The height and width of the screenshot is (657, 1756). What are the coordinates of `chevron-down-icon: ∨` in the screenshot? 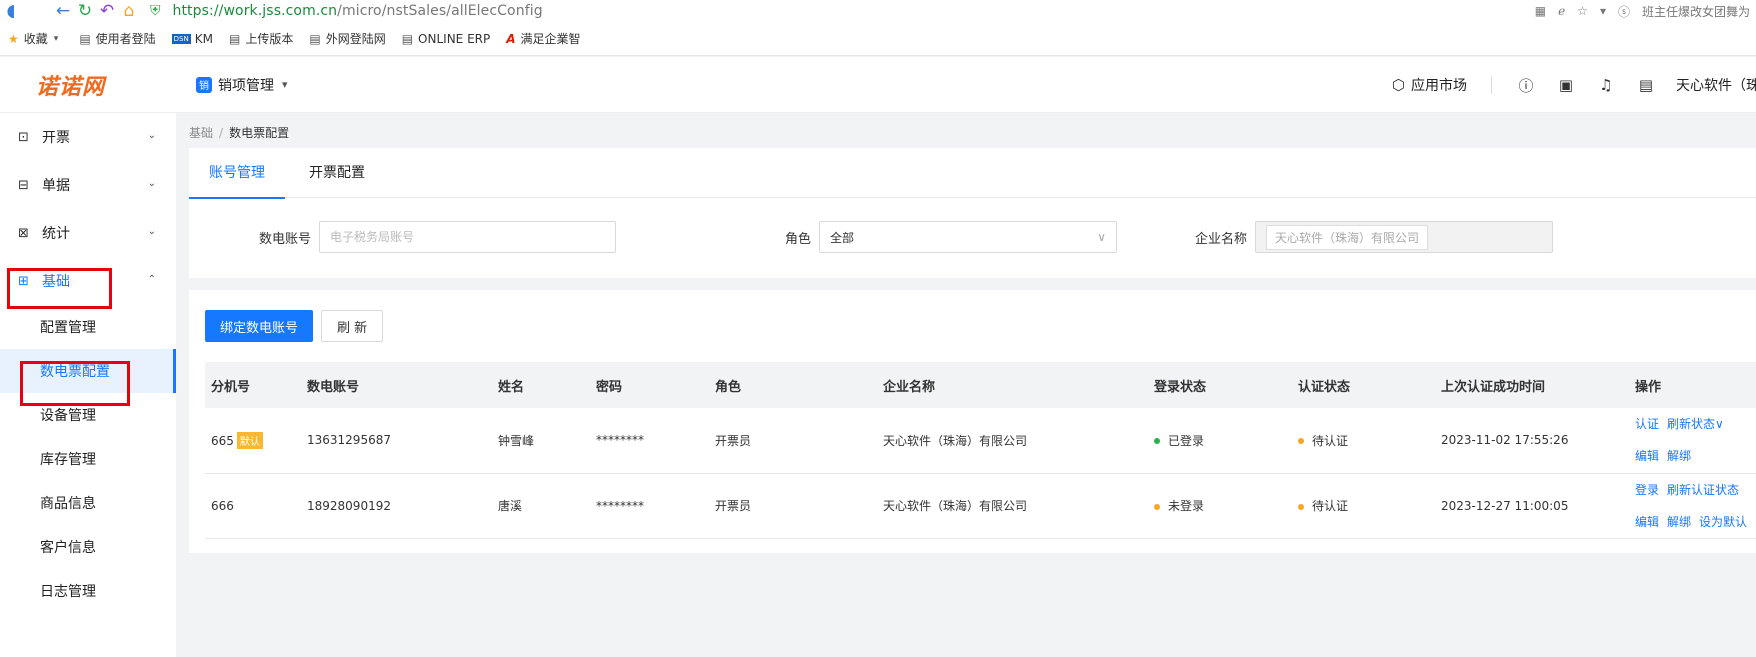 It's located at (1101, 237).